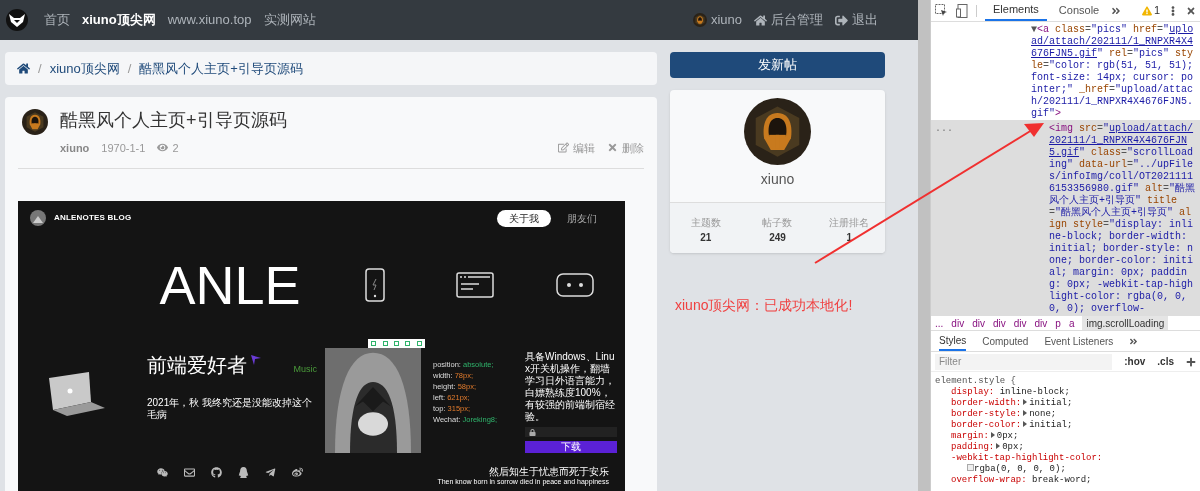 This screenshot has height=491, width=1200. What do you see at coordinates (270, 472) in the screenshot?
I see `telegram-icon` at bounding box center [270, 472].